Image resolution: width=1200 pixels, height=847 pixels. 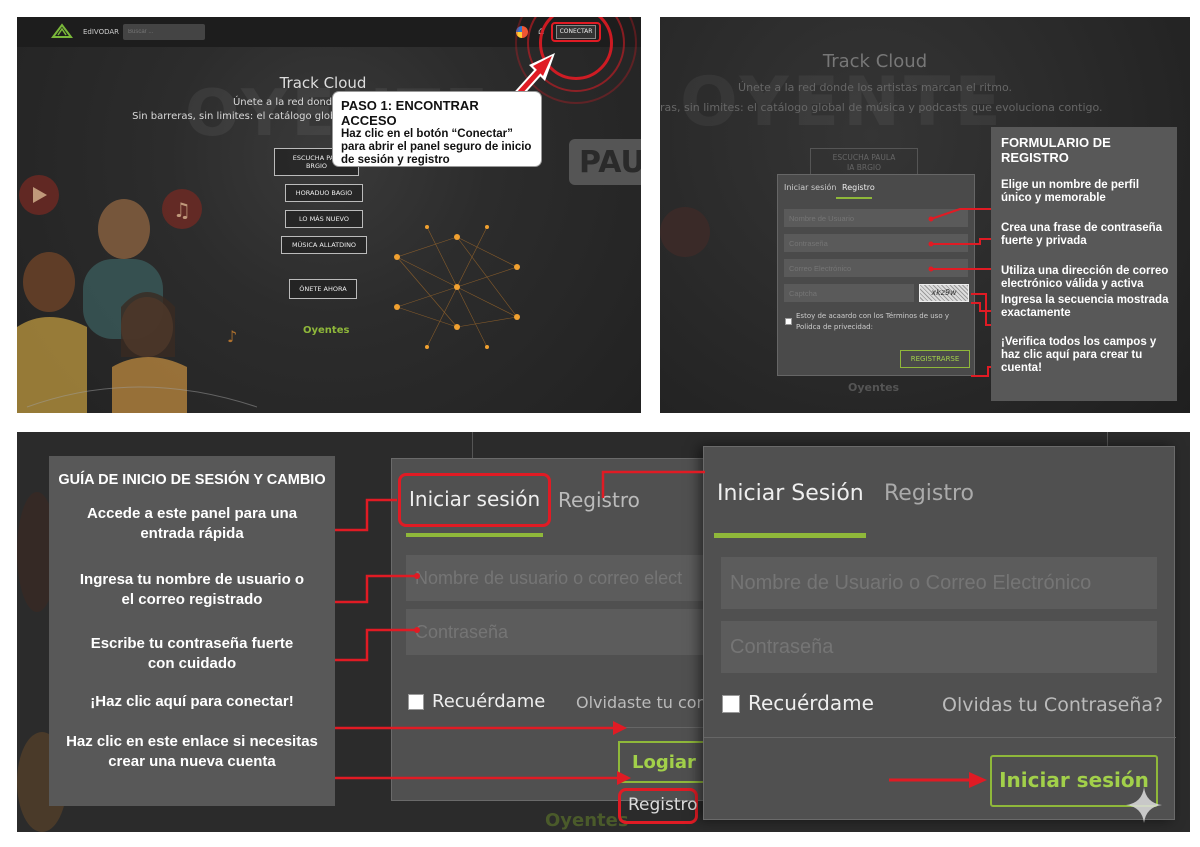 I want to click on forgot-password-link: Olvidas tu Contraseña?, so click(x=1052, y=705).